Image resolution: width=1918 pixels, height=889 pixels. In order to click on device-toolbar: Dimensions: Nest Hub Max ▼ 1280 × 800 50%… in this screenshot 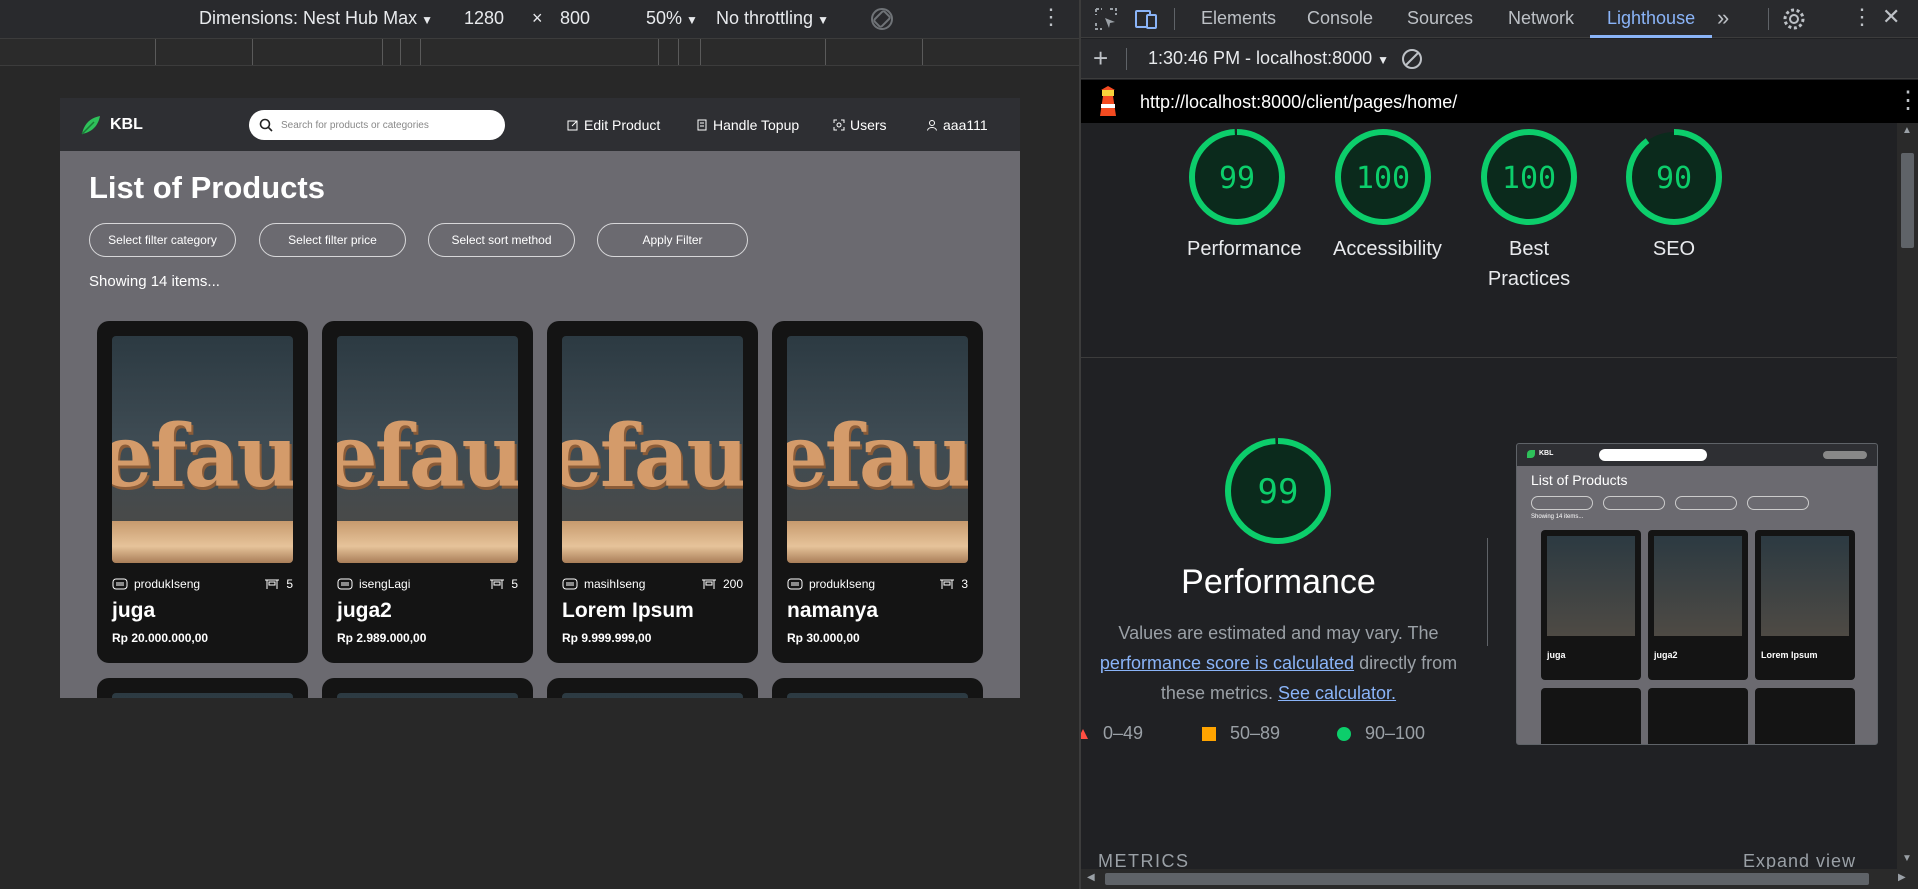, I will do `click(539, 19)`.